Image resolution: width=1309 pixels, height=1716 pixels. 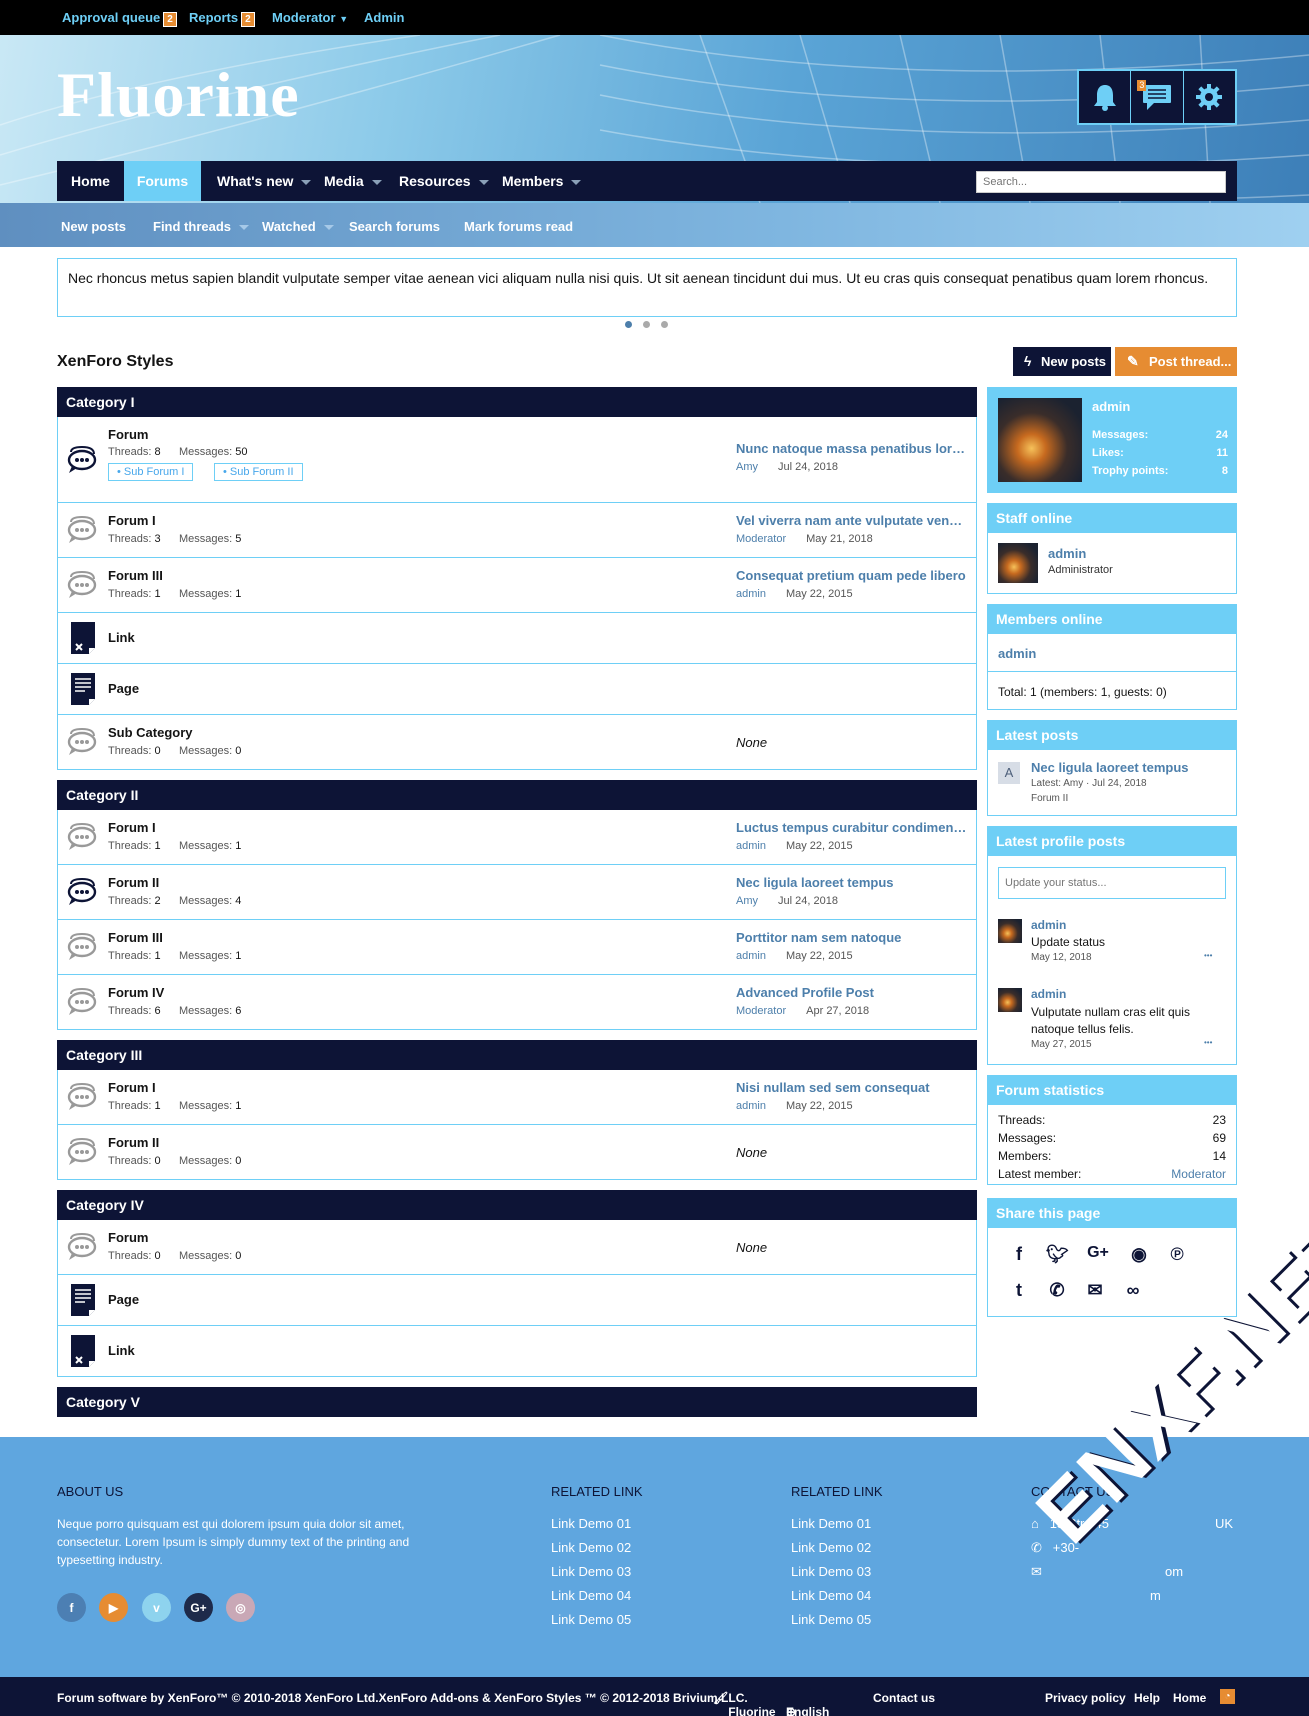 What do you see at coordinates (517, 1247) in the screenshot?
I see `forum-node: Forum Threads: 0 Messages: 0 None` at bounding box center [517, 1247].